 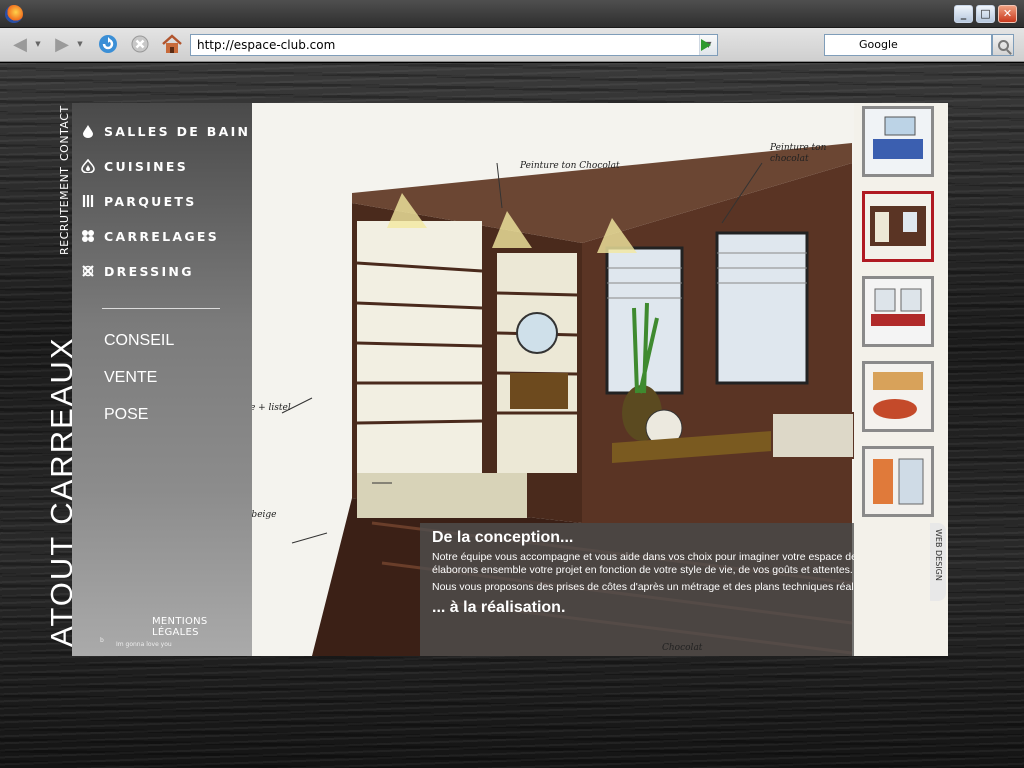 I want to click on menu-carrelages: CARRELAGES, so click(x=149, y=236).